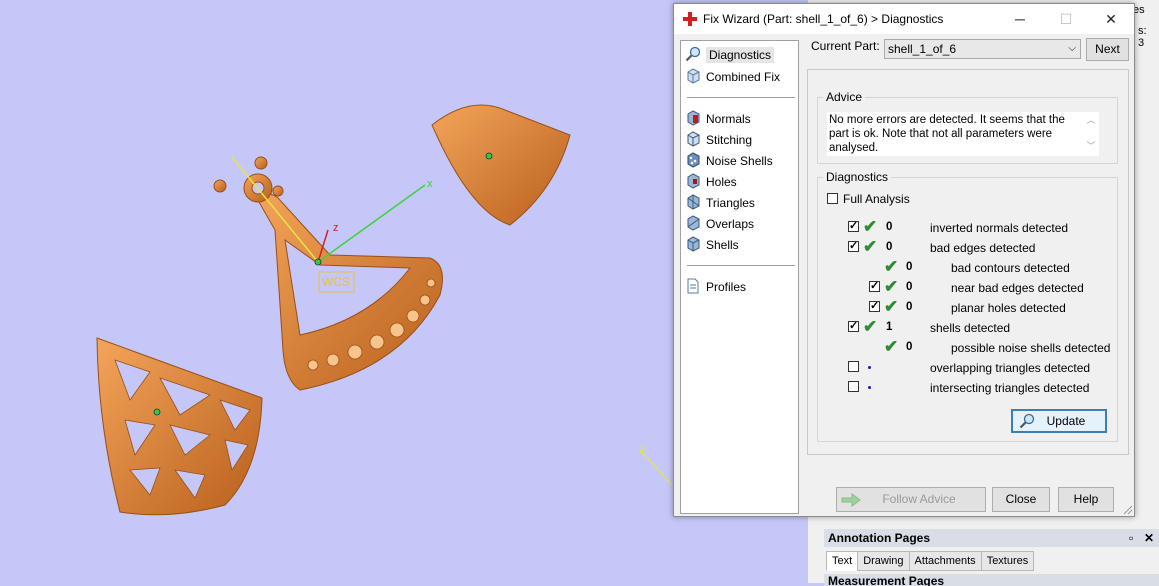  What do you see at coordinates (832, 198) in the screenshot?
I see `full-analysis-checkbox` at bounding box center [832, 198].